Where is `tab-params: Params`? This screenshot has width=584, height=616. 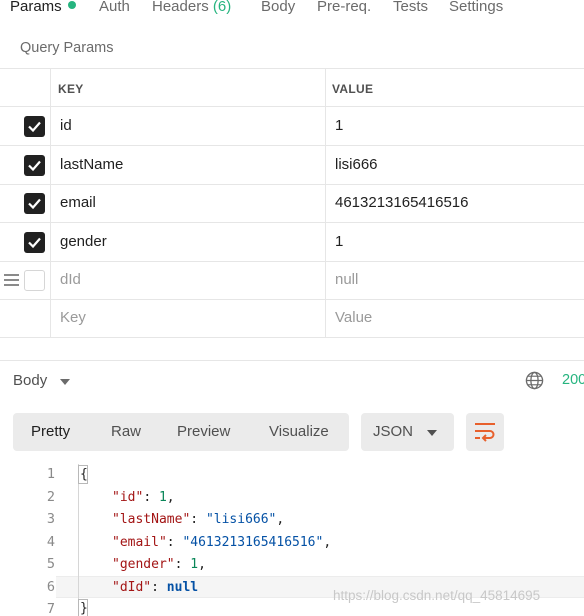
tab-params: Params is located at coordinates (43, 7).